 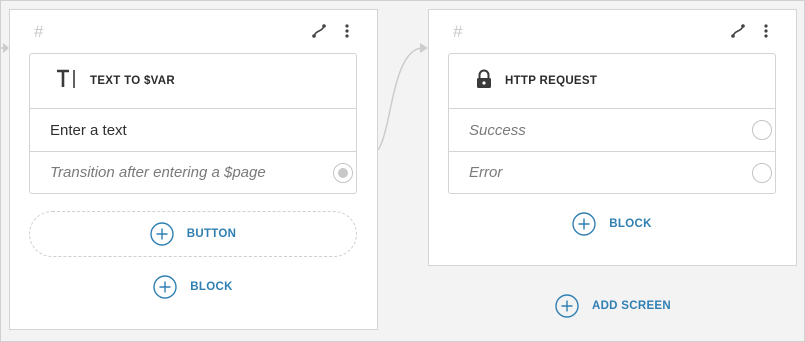 What do you see at coordinates (551, 81) in the screenshot?
I see `block-title: HTTP REQUEST` at bounding box center [551, 81].